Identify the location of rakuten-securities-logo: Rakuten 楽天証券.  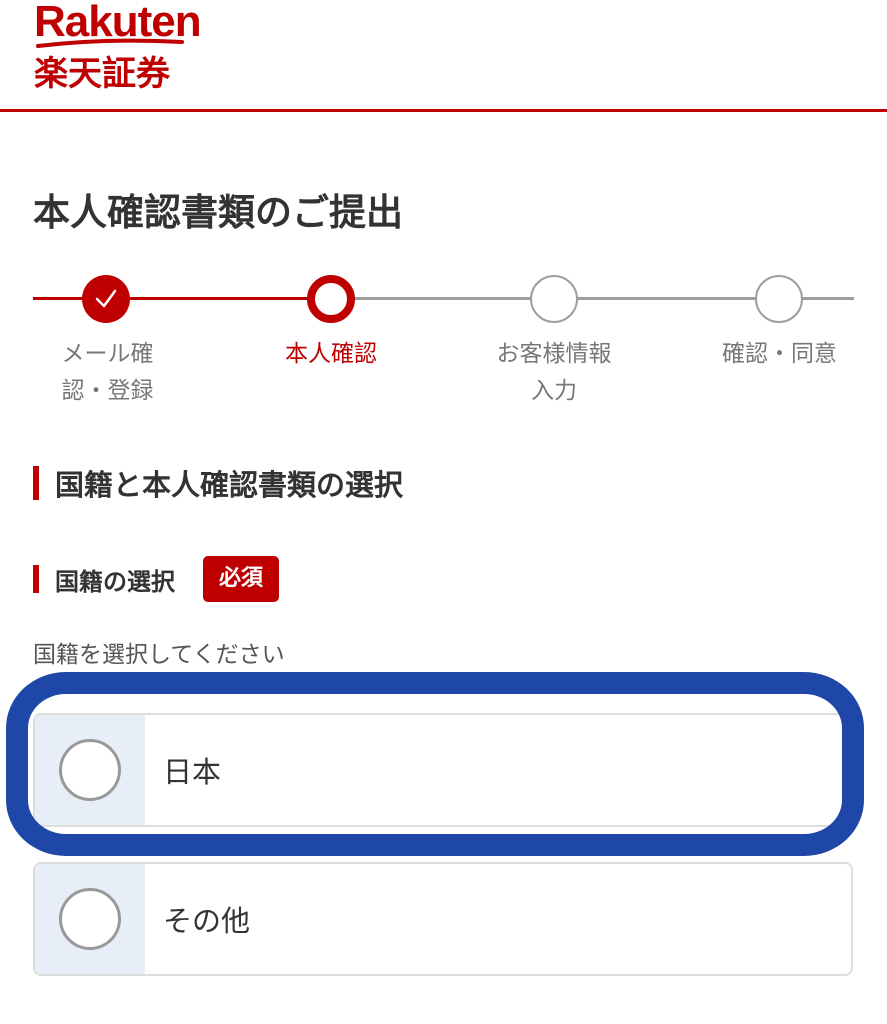
(118, 47).